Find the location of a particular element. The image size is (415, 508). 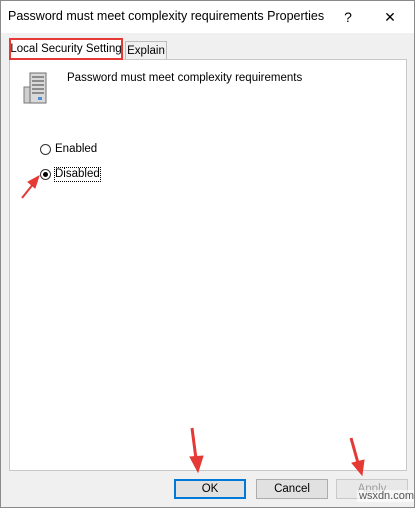

cancel-button: Cancel is located at coordinates (292, 489).